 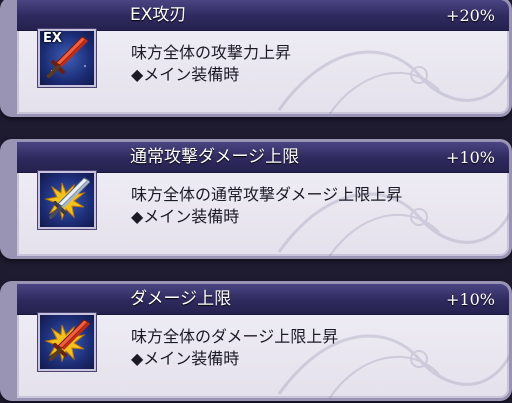 What do you see at coordinates (211, 64) in the screenshot?
I see `skill-description: 味方全体の攻撃力上昇 ◆メイン装備時` at bounding box center [211, 64].